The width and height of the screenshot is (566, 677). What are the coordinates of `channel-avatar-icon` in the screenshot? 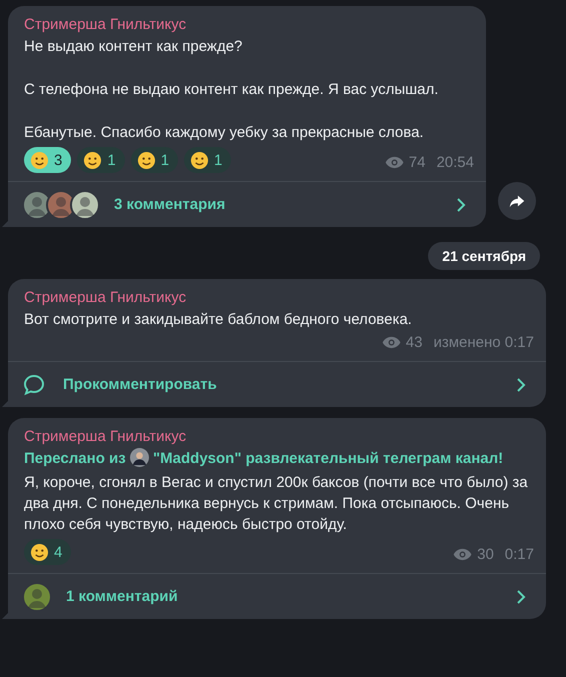 It's located at (139, 457).